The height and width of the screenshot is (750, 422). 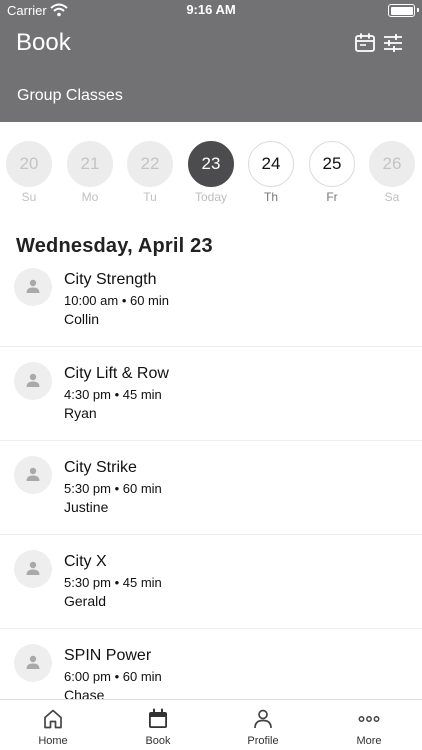 I want to click on tab-profile: Profile, so click(x=263, y=727).